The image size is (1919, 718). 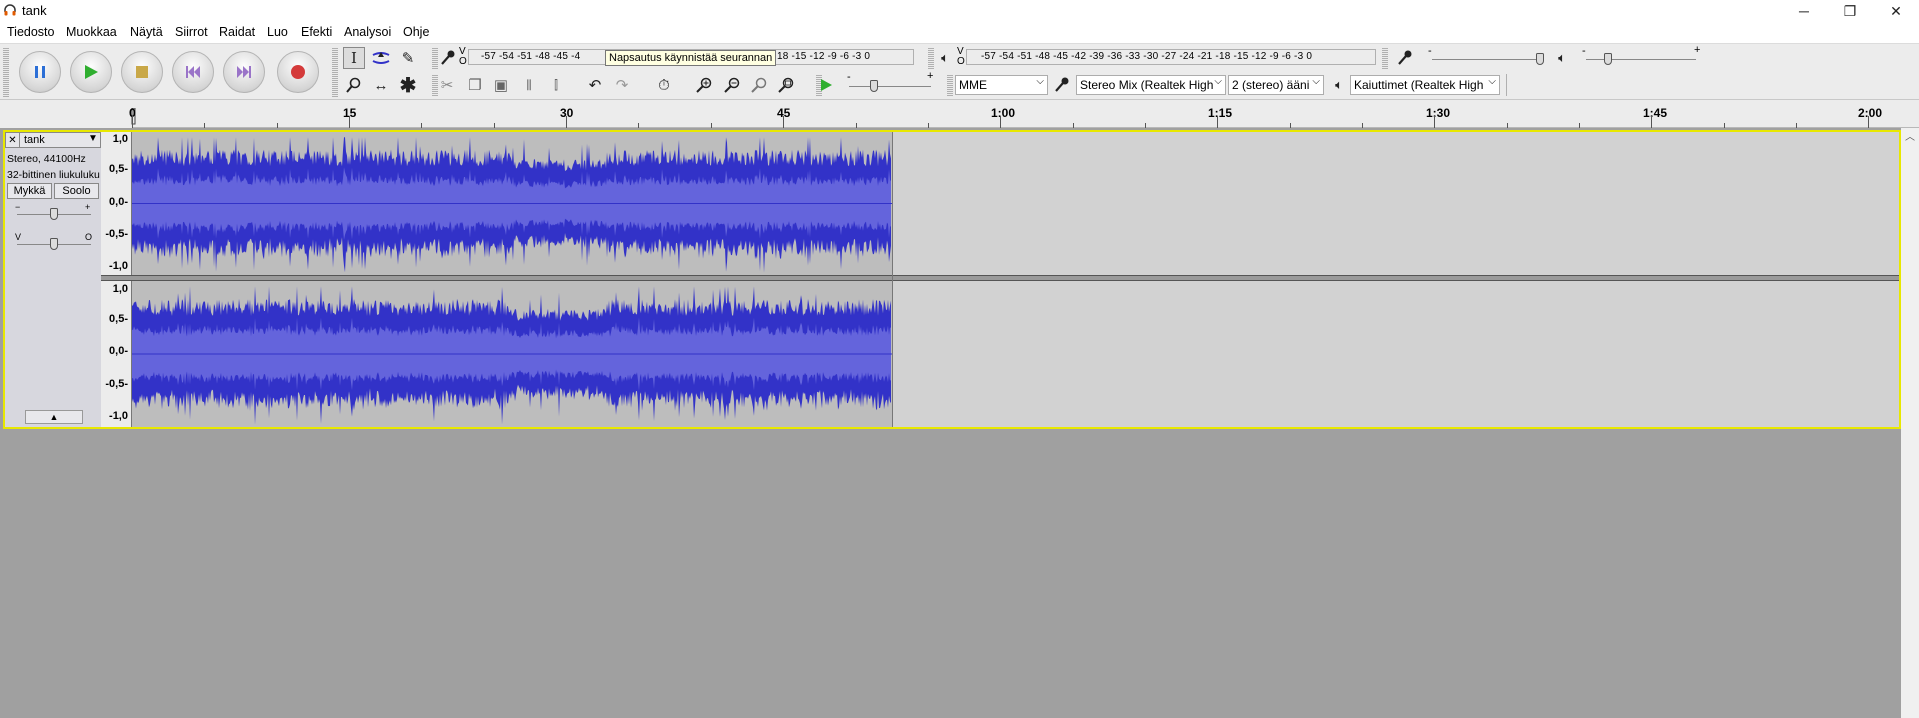 I want to click on track-name: tank, so click(x=34, y=140).